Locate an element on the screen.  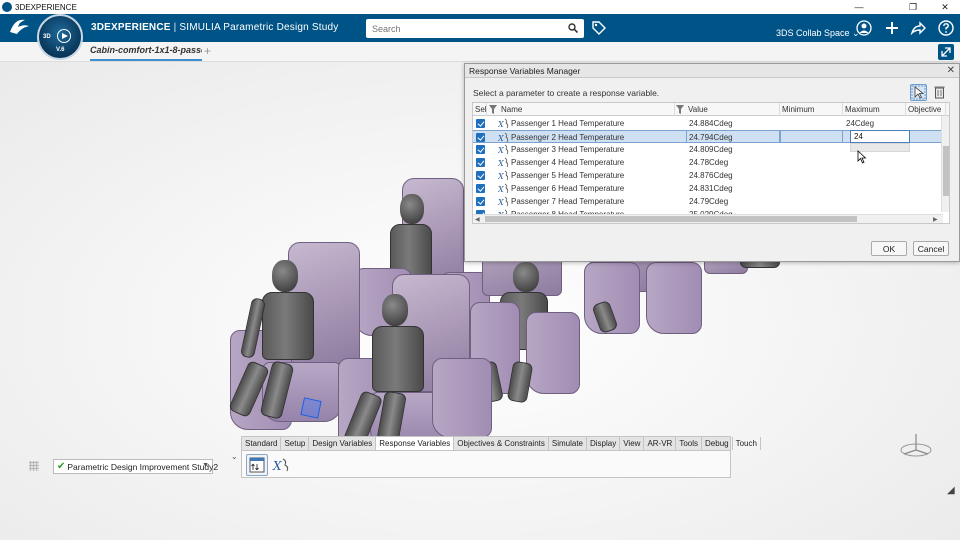
cell-value: 24.79Cdeg is located at coordinates (734, 201).